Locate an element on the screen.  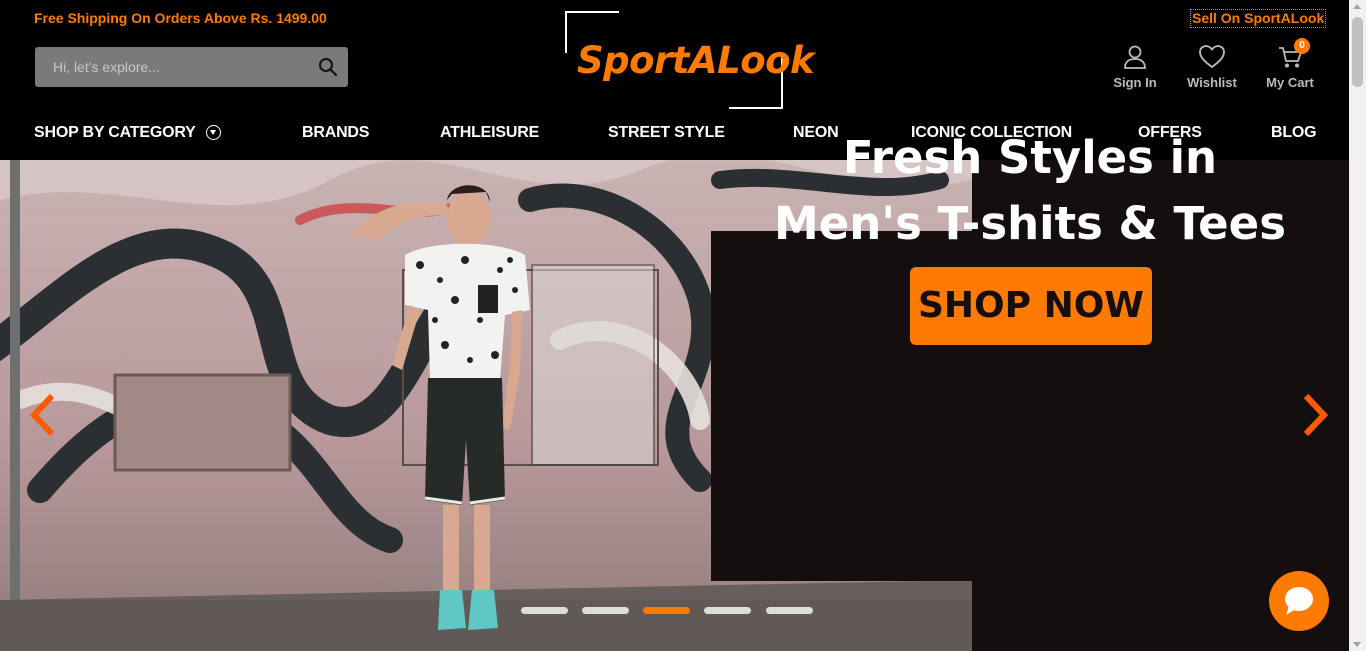
chevron-left-icon is located at coordinates (43, 415).